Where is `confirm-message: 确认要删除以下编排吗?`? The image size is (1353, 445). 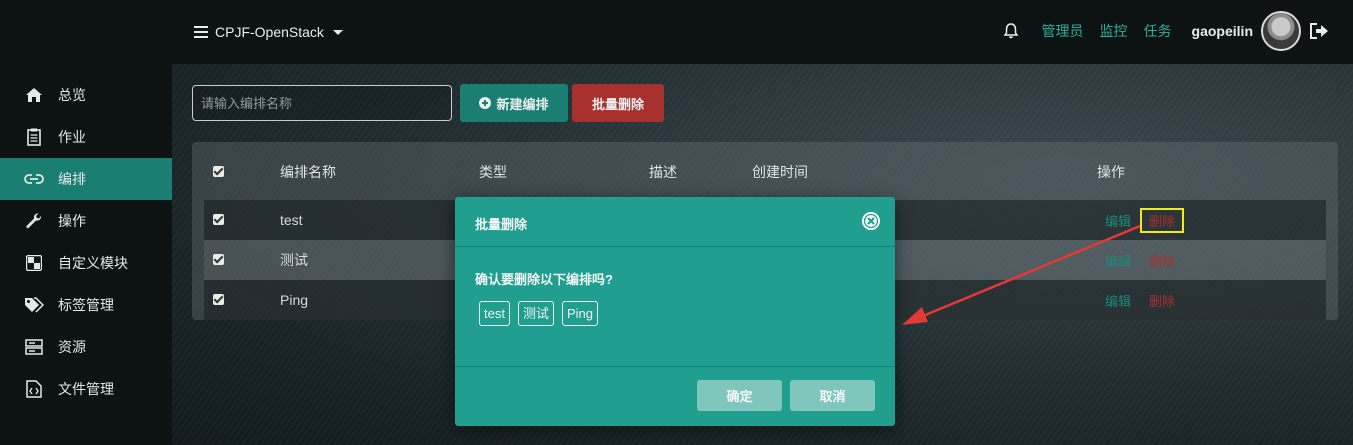 confirm-message: 确认要删除以下编排吗? is located at coordinates (544, 279).